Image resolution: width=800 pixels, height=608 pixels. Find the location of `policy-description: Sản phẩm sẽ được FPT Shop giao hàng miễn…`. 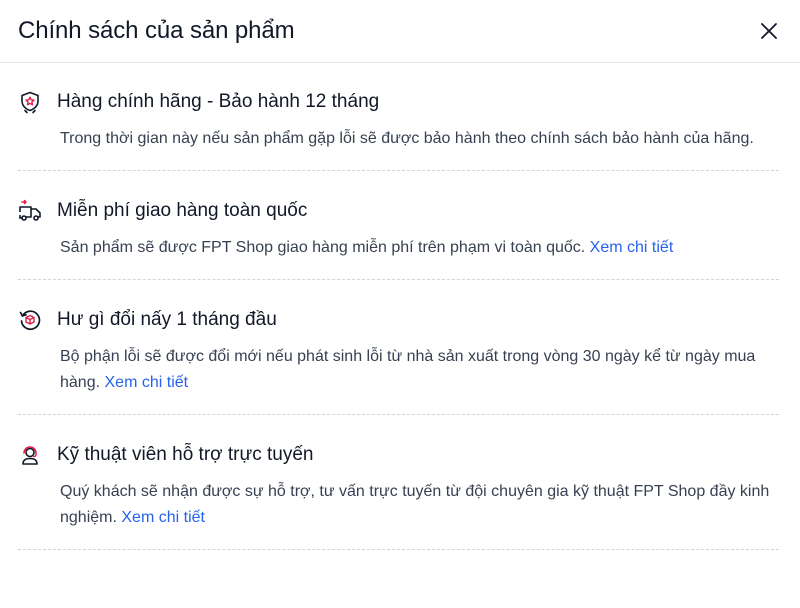

policy-description: Sản phẩm sẽ được FPT Shop giao hàng miễn… is located at coordinates (367, 247).